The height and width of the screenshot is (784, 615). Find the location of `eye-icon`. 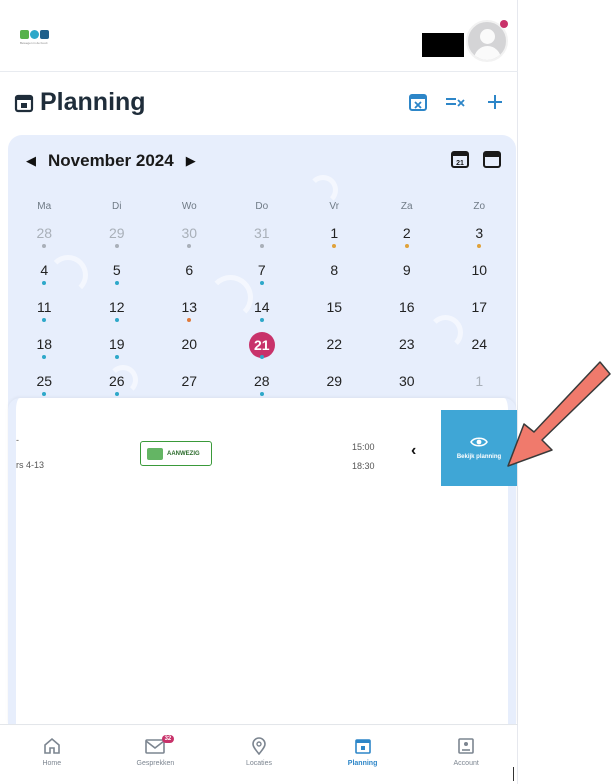

eye-icon is located at coordinates (479, 442).